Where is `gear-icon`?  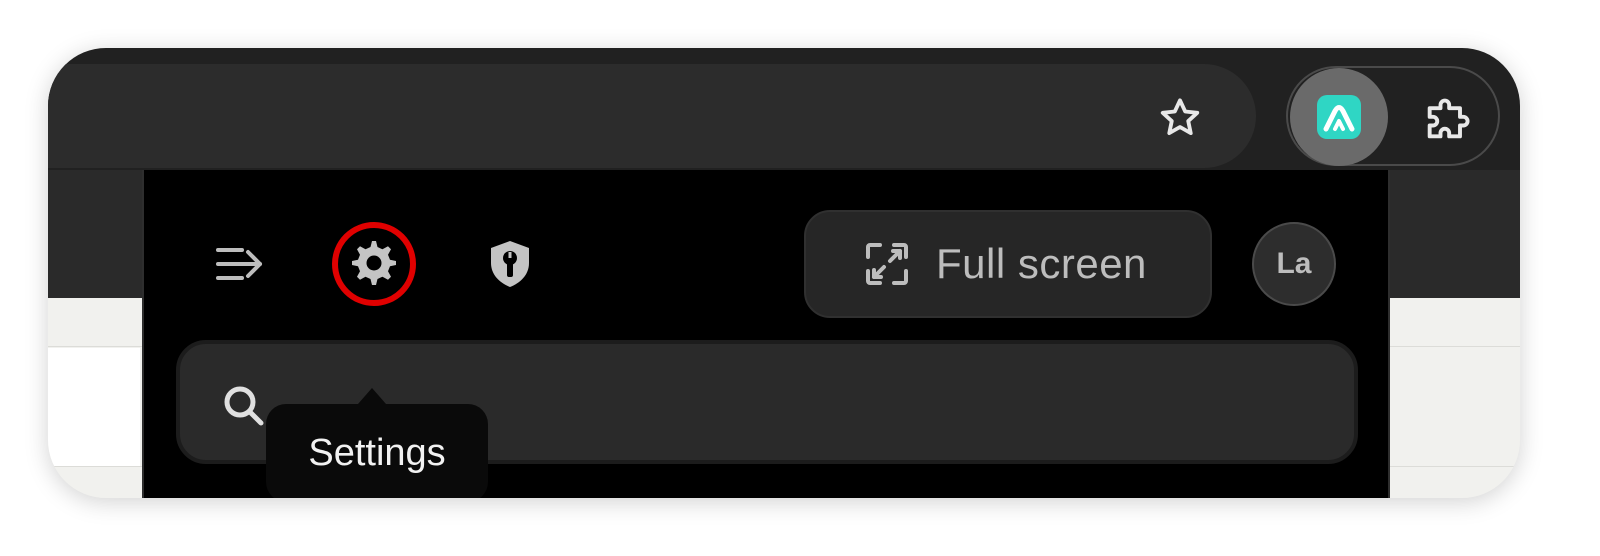
gear-icon is located at coordinates (374, 263).